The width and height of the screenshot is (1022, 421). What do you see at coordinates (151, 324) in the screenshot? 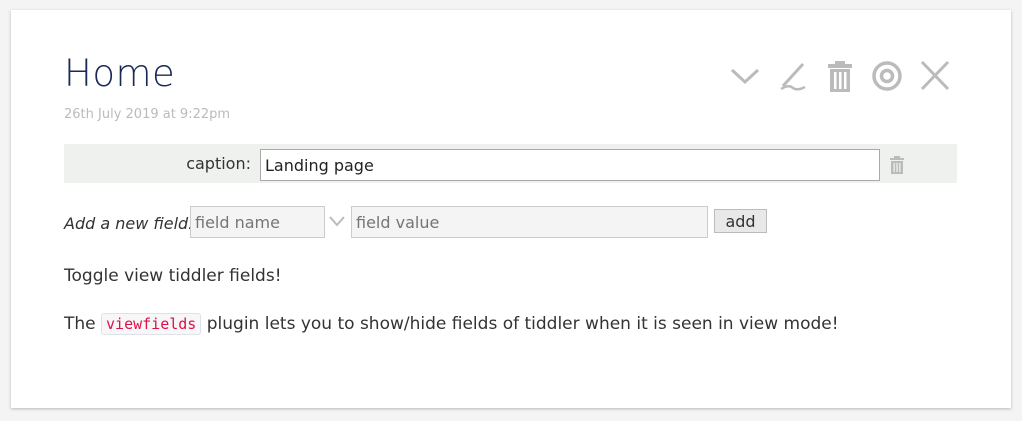
I see `code-span: viewfields` at bounding box center [151, 324].